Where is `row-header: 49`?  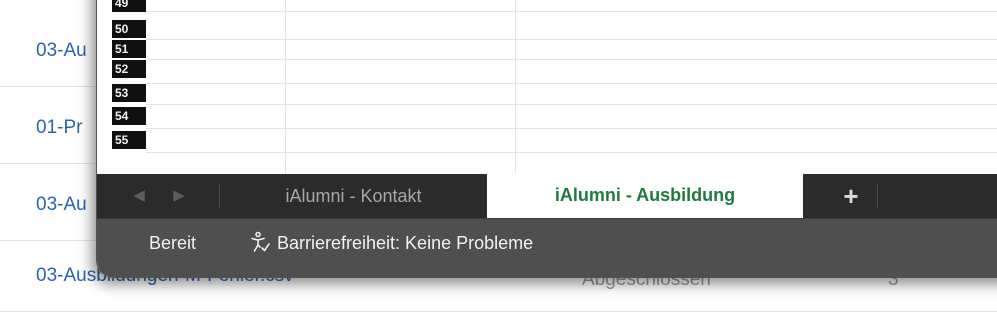
row-header: 49 is located at coordinates (129, 6).